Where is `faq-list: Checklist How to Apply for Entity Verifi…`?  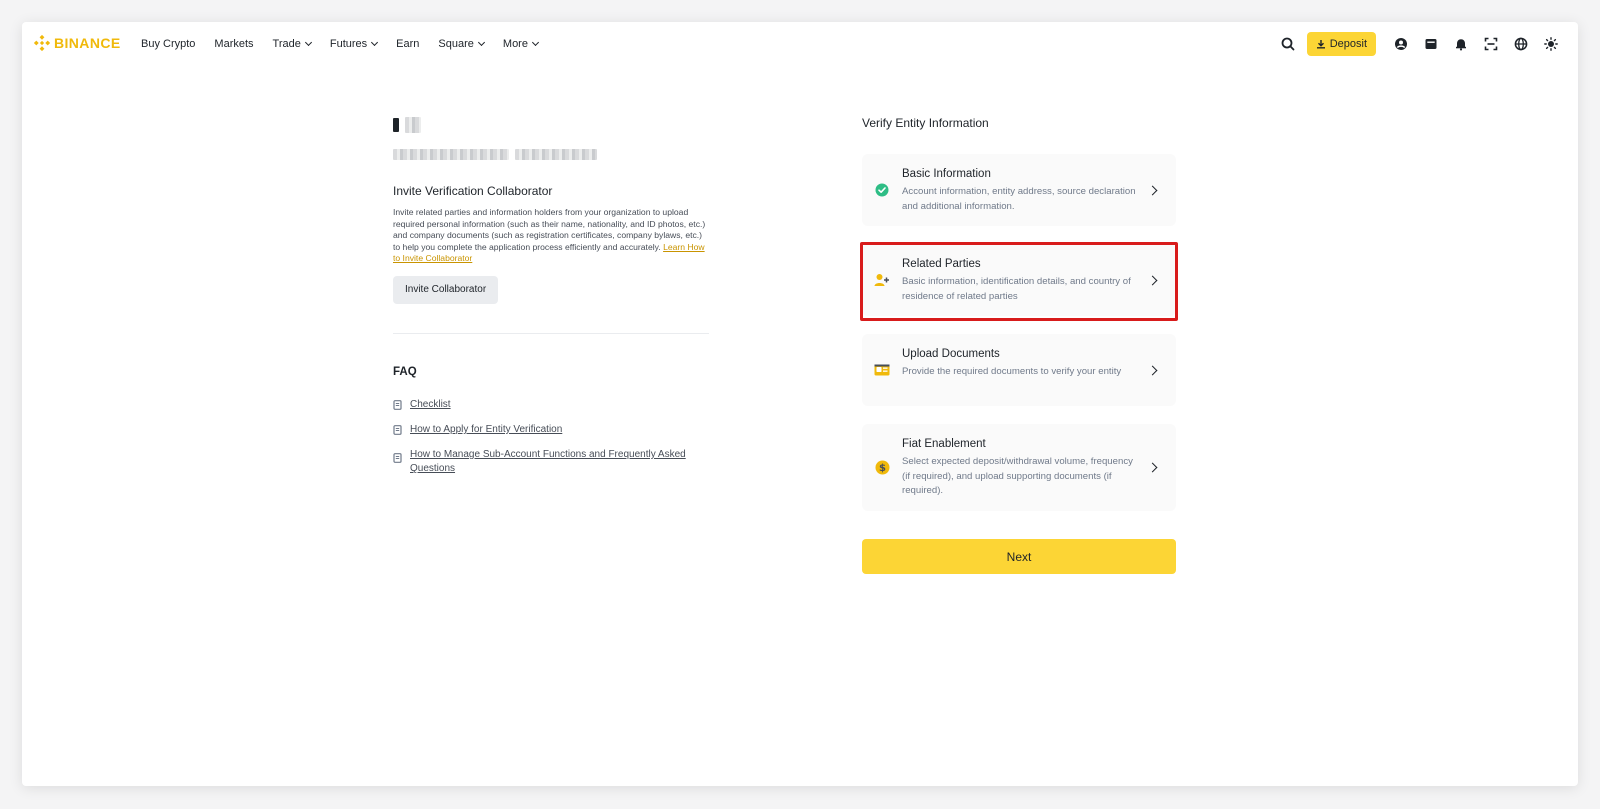
faq-list: Checklist How to Apply for Entity Verifi… is located at coordinates (551, 437).